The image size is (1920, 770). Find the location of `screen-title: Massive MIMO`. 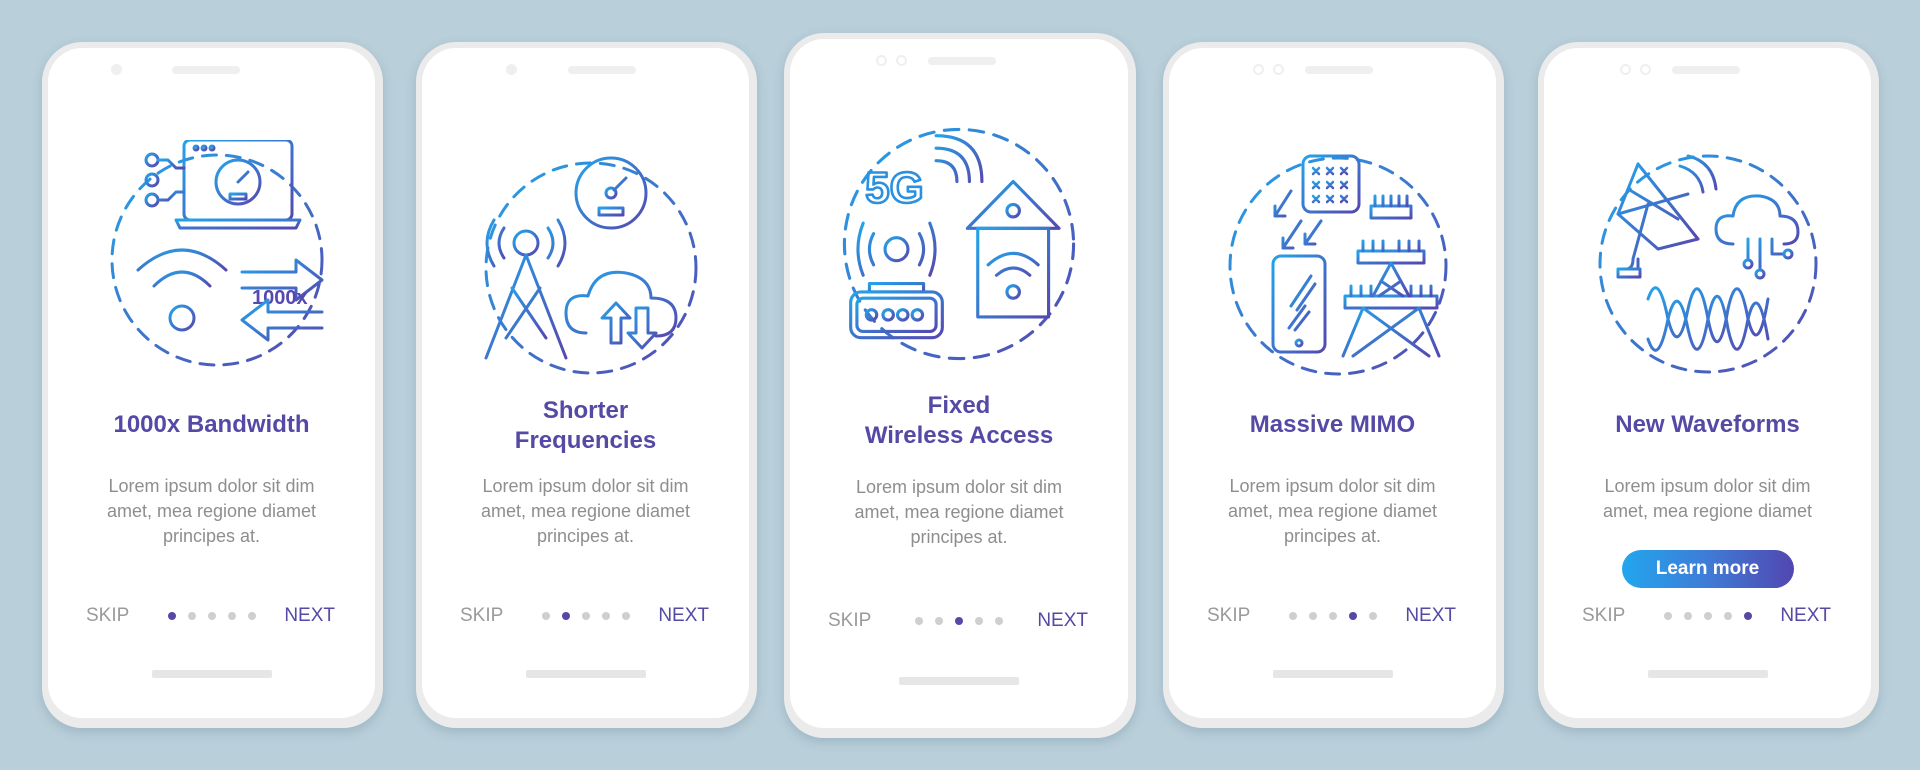

screen-title: Massive MIMO is located at coordinates (1332, 424).